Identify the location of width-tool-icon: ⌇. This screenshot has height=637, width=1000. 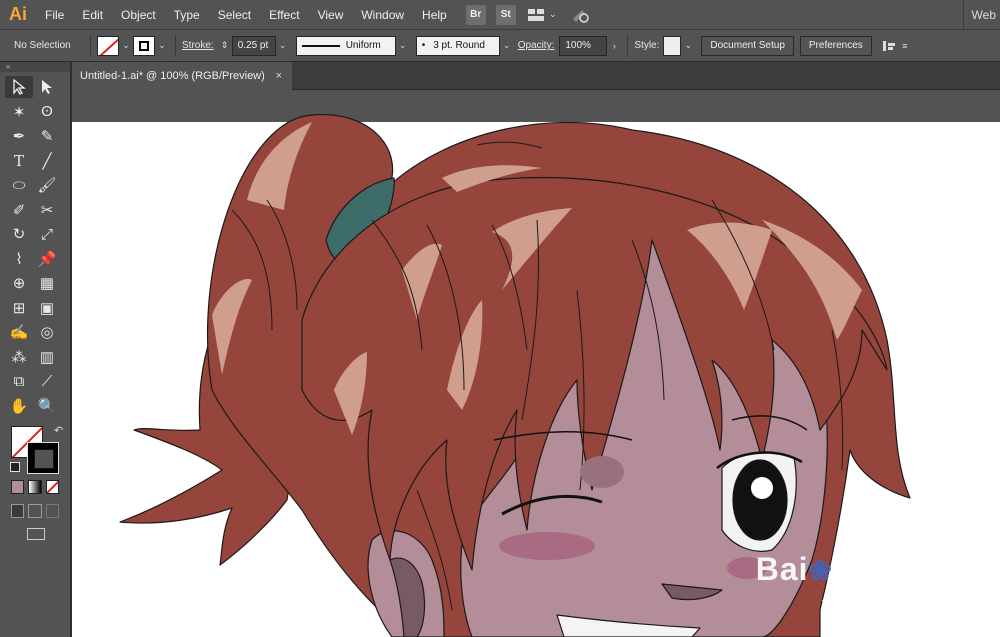
(19, 259).